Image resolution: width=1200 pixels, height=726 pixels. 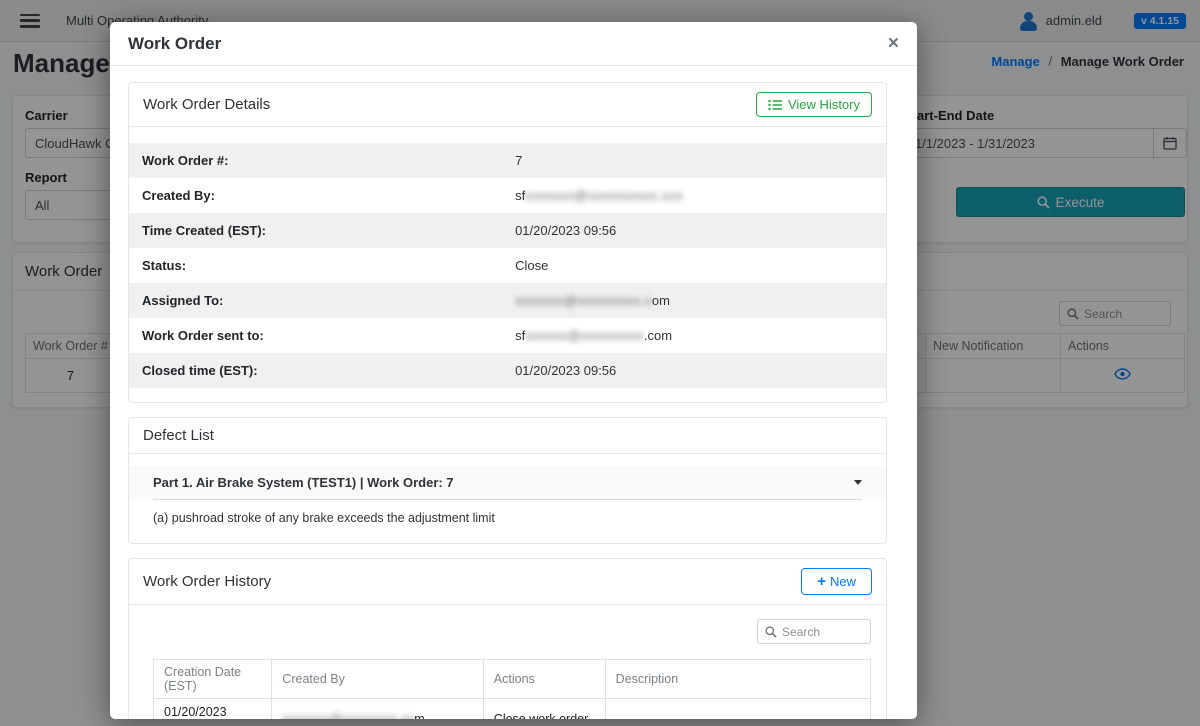 I want to click on redacted-email: xxxxxx@xxxxxxxxx, so click(x=584, y=335).